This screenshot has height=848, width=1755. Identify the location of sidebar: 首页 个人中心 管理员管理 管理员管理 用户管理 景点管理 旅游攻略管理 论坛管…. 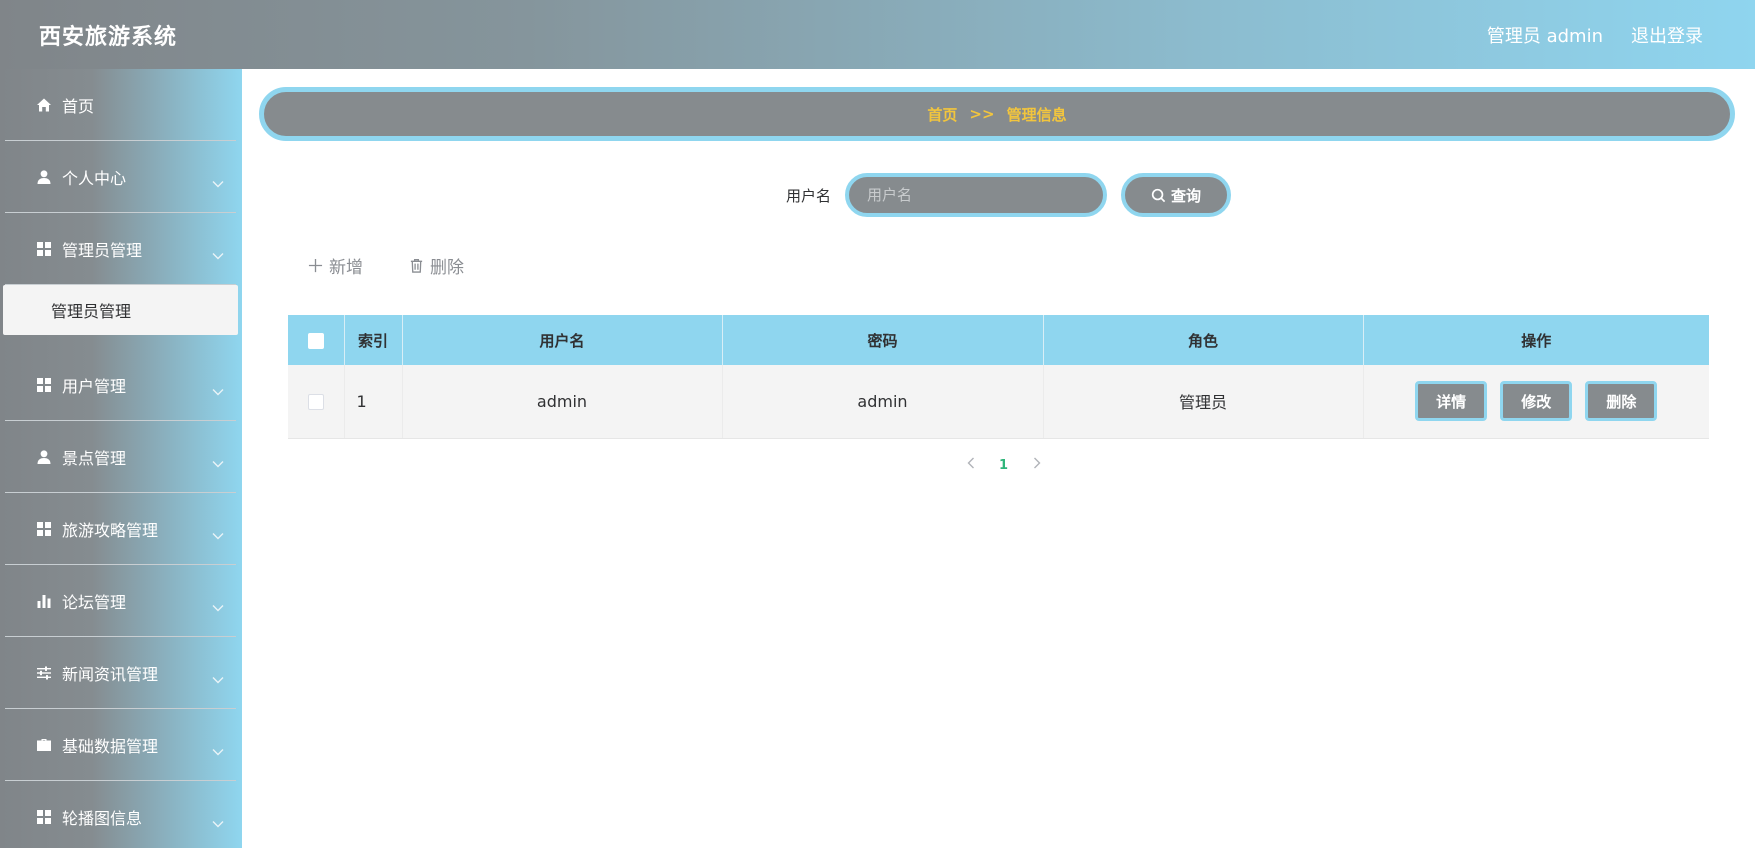
(121, 458).